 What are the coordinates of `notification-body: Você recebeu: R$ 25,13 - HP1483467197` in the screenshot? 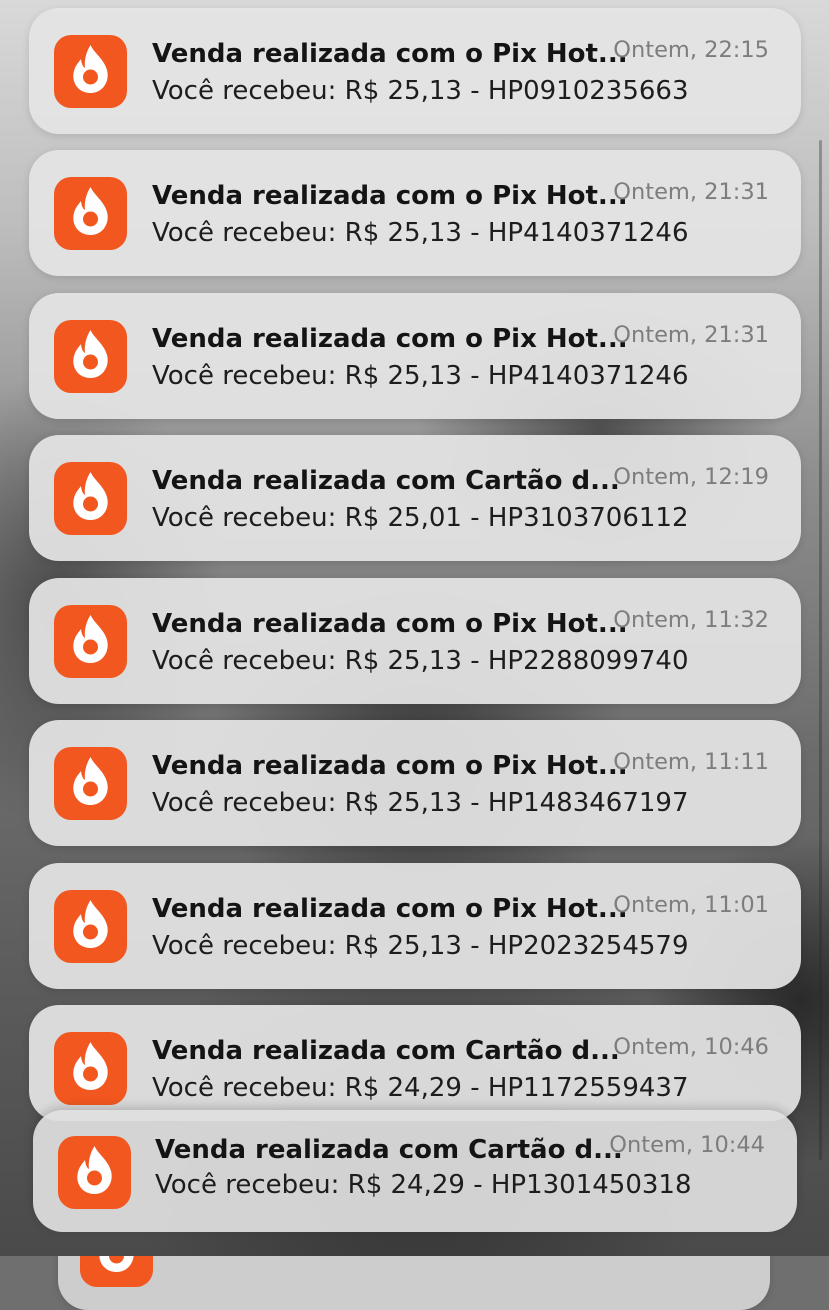 It's located at (420, 803).